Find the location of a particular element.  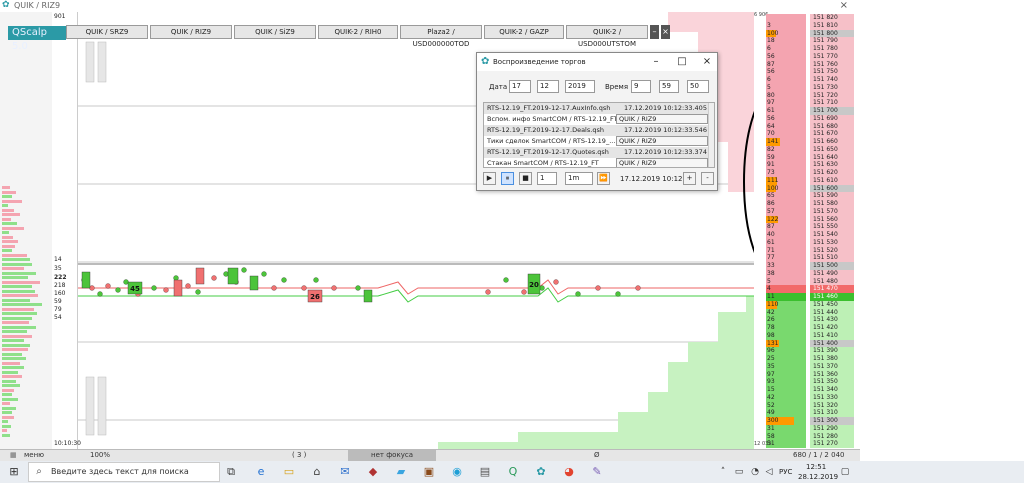

explorer-icon: ▭ is located at coordinates (289, 472).